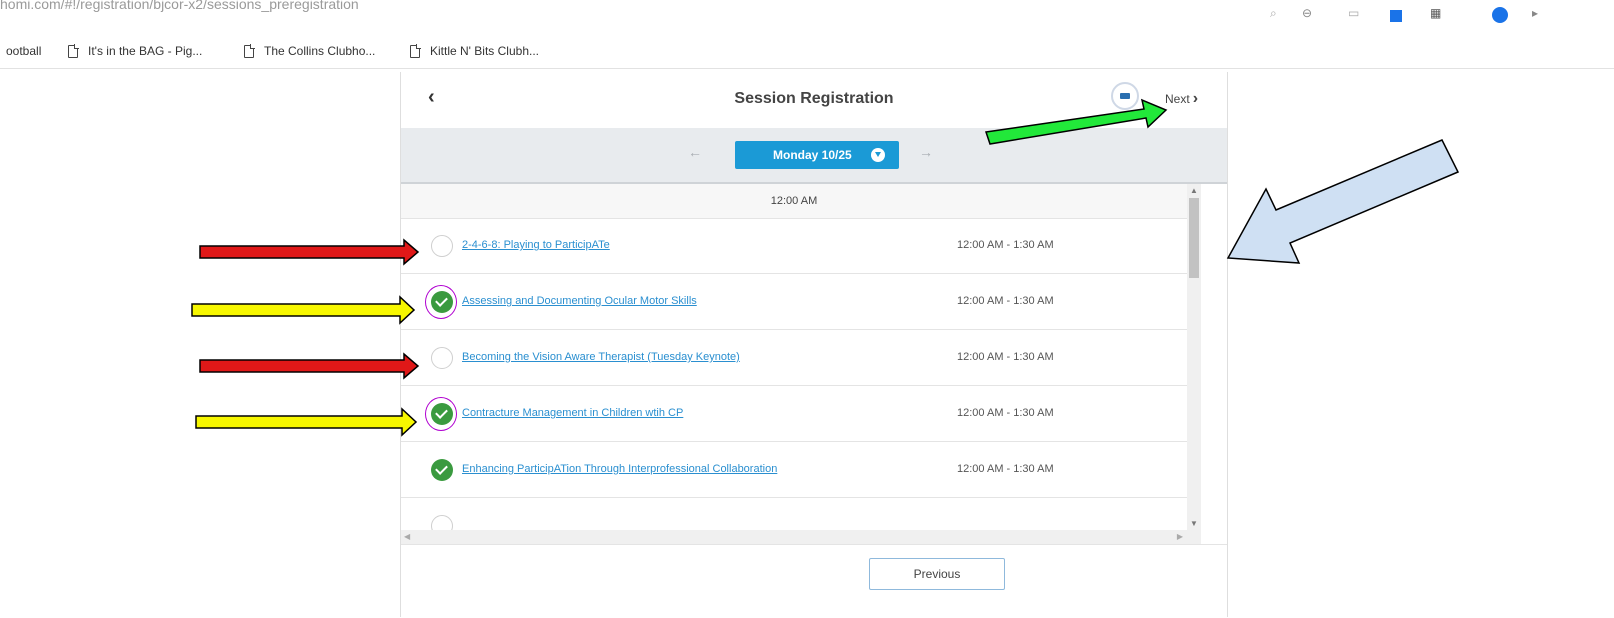  Describe the element at coordinates (1353, 13) in the screenshot. I see `tab-icon: ▭` at that location.